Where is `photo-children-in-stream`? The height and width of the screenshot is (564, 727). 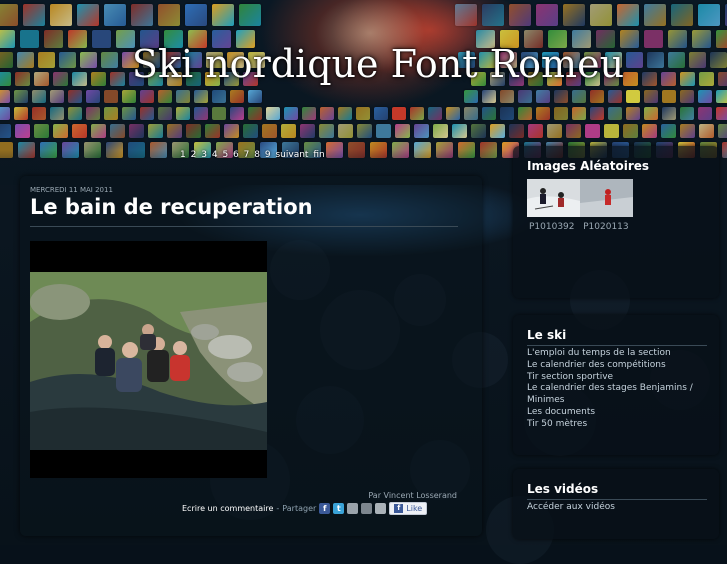
photo-children-in-stream is located at coordinates (148, 361).